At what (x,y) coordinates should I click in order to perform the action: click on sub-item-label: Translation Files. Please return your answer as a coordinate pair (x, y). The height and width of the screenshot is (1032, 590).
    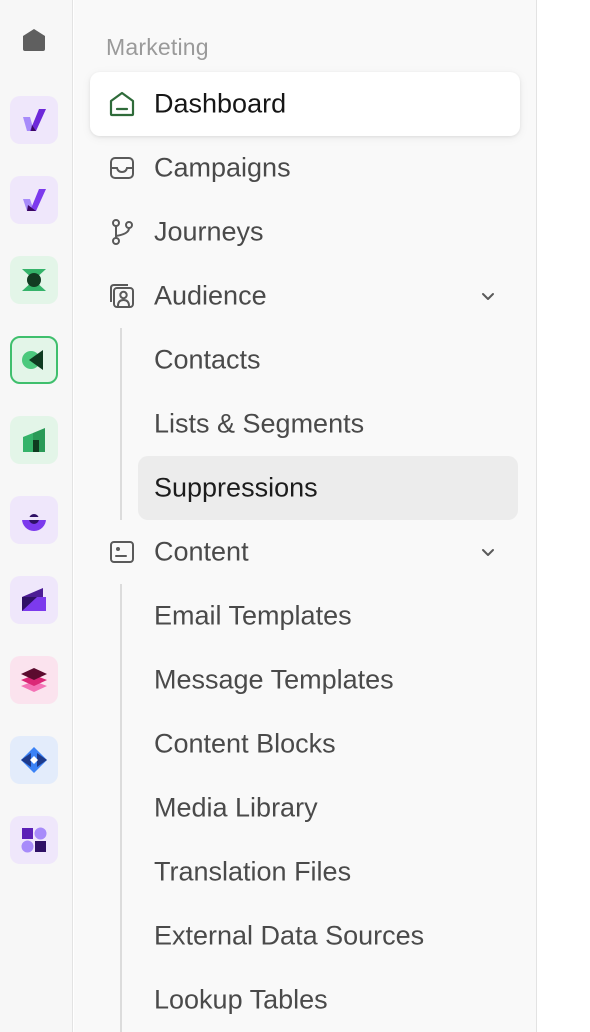
    Looking at the image, I should click on (253, 871).